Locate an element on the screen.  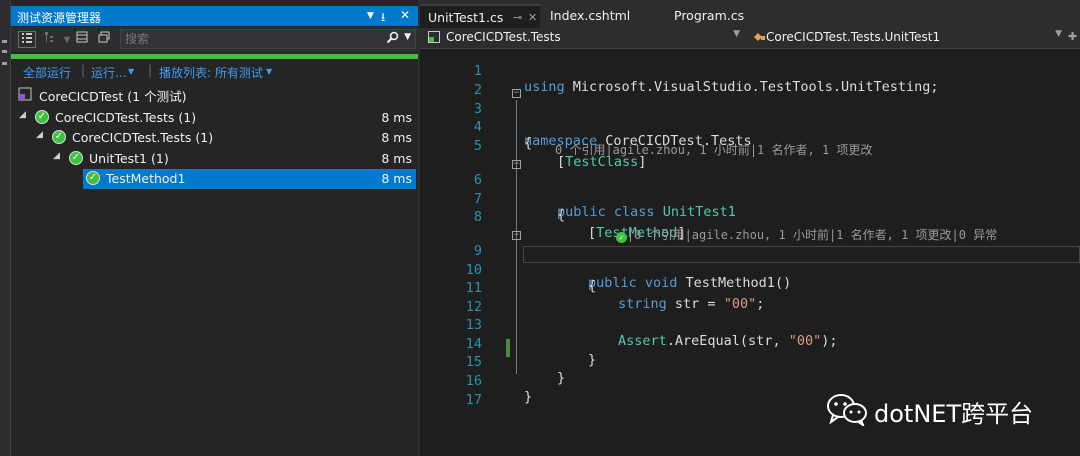
tab-label: UnitTest1.cs is located at coordinates (466, 17).